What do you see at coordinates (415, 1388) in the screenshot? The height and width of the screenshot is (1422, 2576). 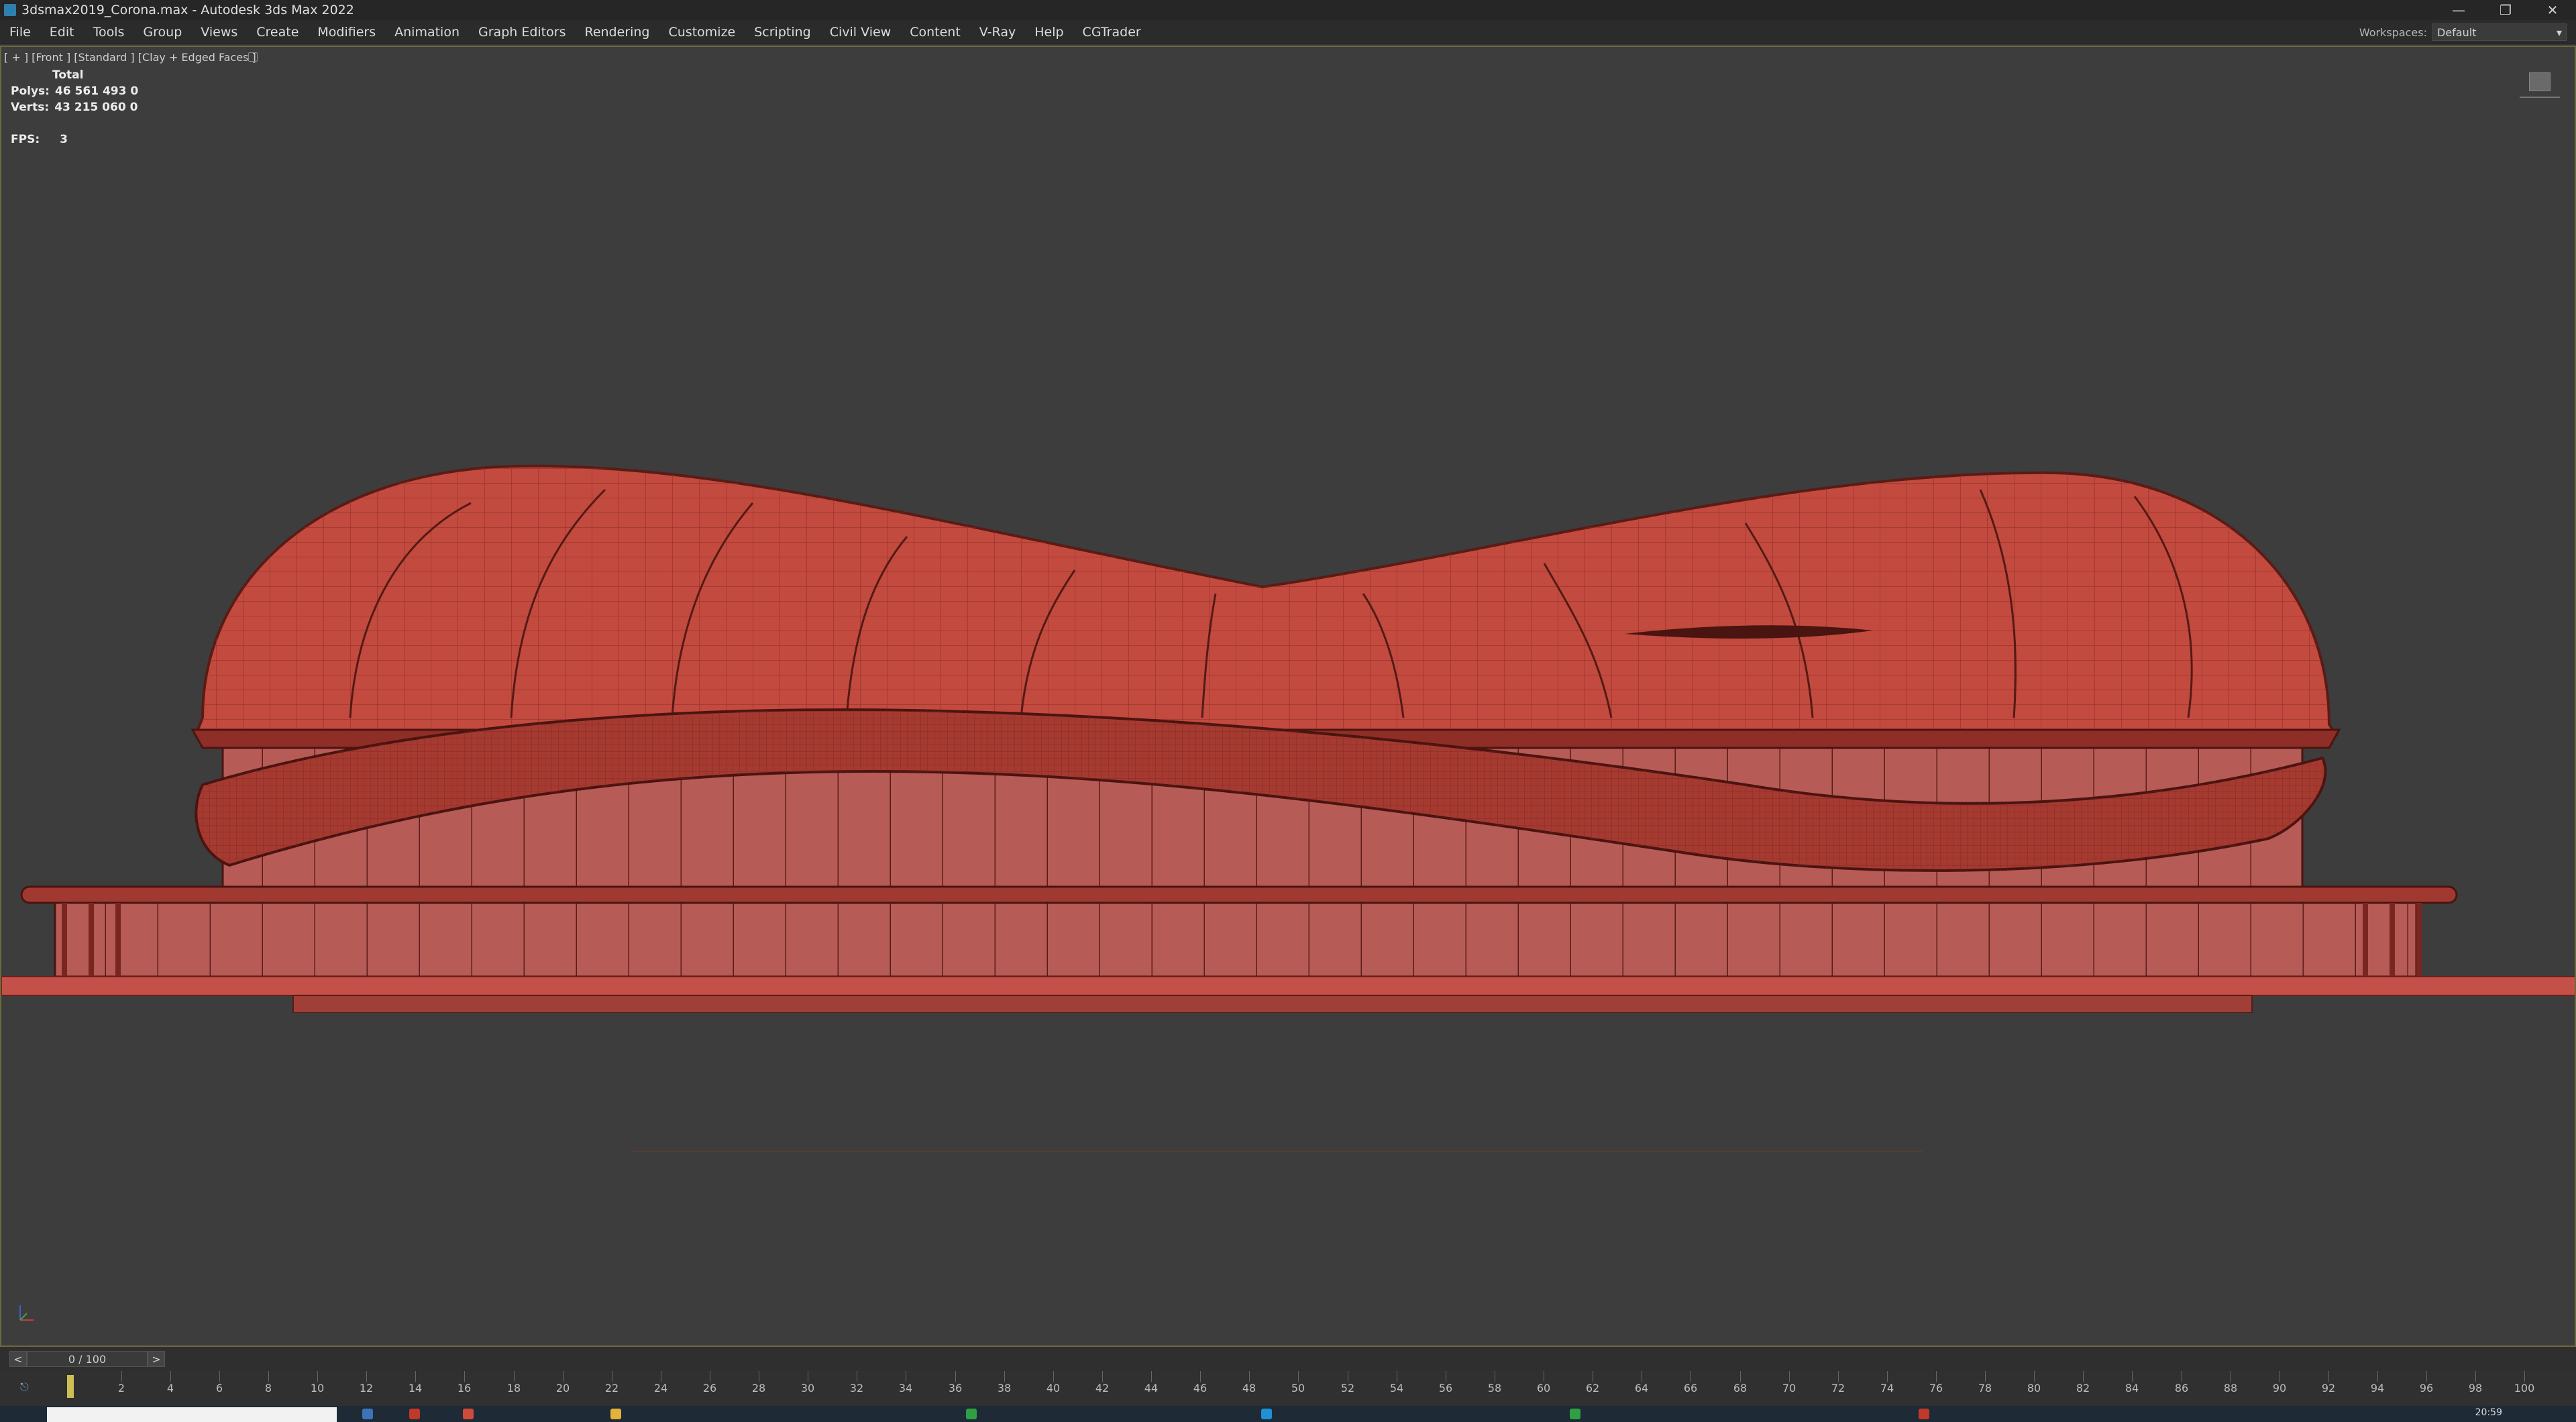 I see `timeline-tick-label: 14` at bounding box center [415, 1388].